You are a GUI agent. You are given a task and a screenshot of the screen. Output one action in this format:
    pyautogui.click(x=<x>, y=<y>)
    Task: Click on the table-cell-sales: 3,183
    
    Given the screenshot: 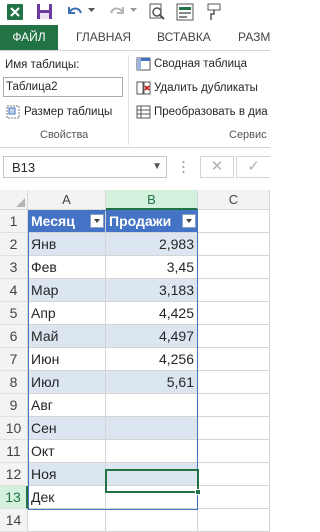 What is the action you would take?
    pyautogui.click(x=152, y=290)
    